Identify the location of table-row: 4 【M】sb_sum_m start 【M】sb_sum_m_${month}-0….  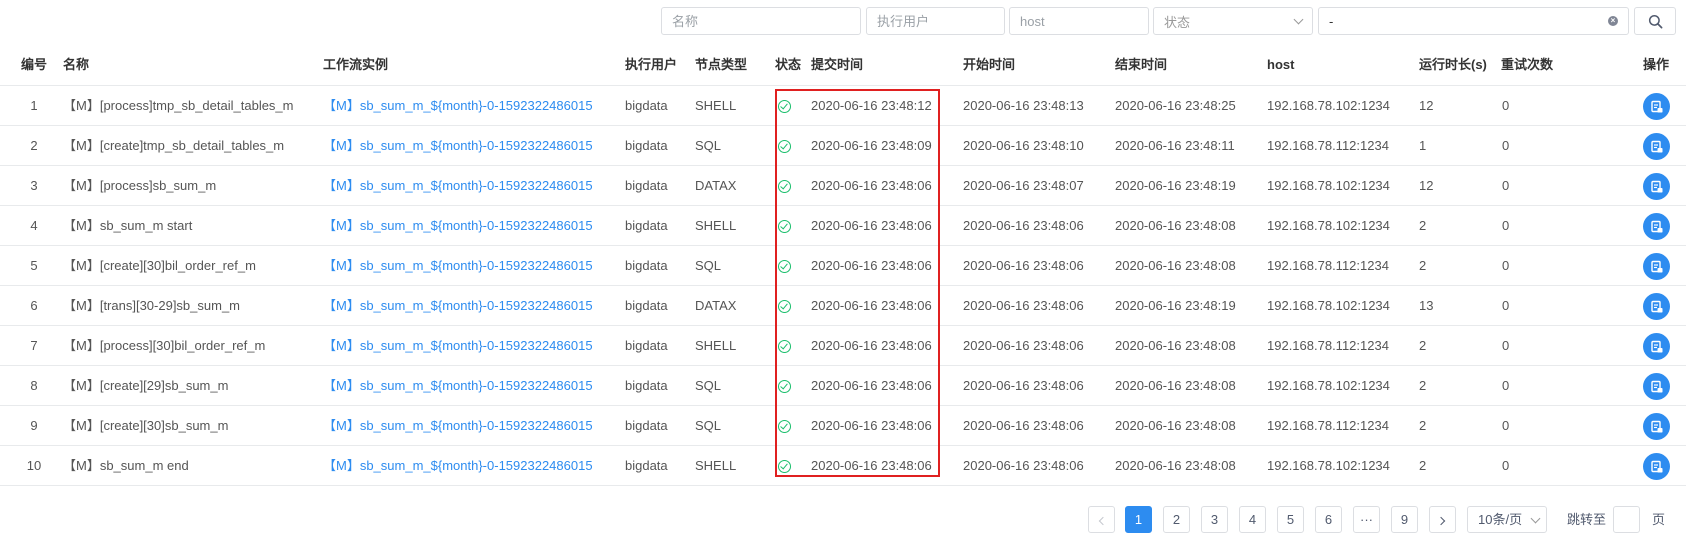
(843, 226).